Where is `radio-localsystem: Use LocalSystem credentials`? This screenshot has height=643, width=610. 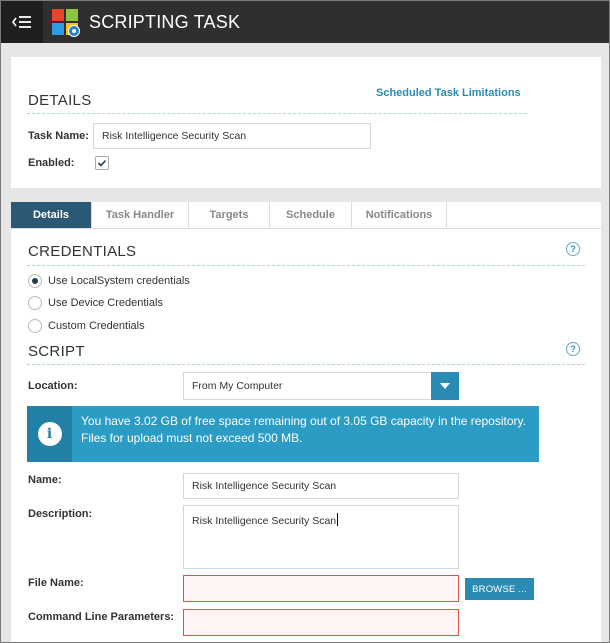 radio-localsystem: Use LocalSystem credentials is located at coordinates (109, 281).